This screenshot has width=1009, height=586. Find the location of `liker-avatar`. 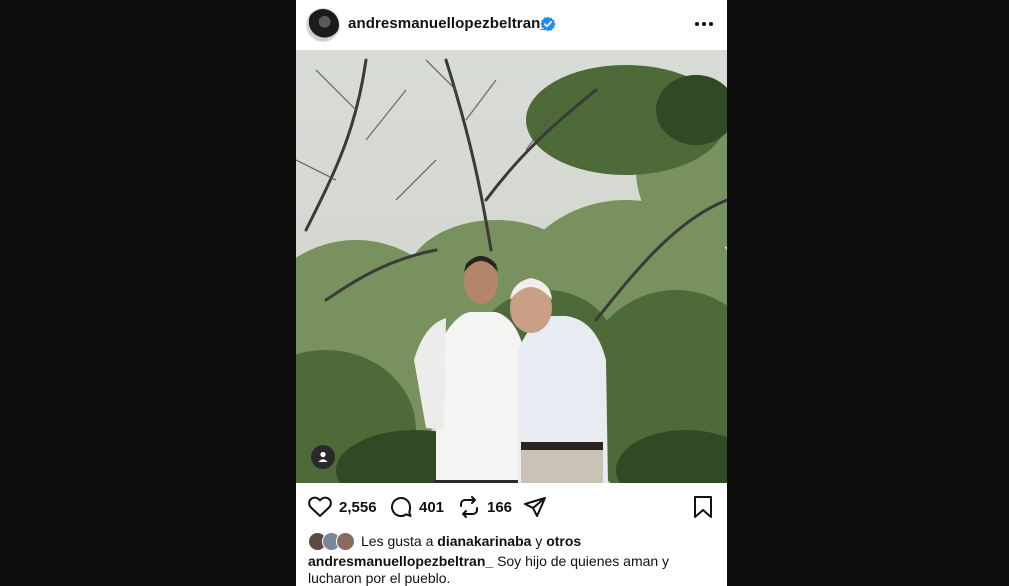

liker-avatar is located at coordinates (345, 541).